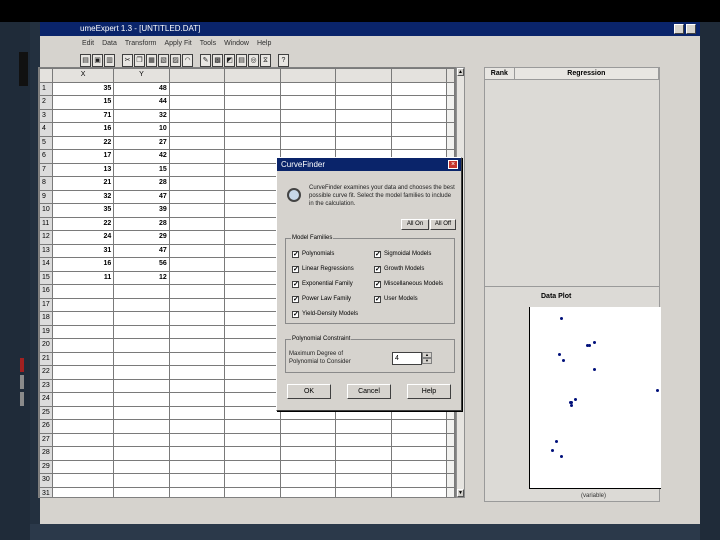  Describe the element at coordinates (208, 44) in the screenshot. I see `menu-tools: Tools` at that location.